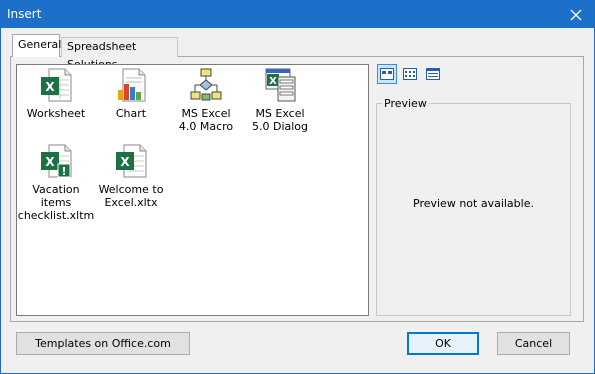 The image size is (595, 374). Describe the element at coordinates (206, 84) in the screenshot. I see `macro-flowchart-icon` at that location.